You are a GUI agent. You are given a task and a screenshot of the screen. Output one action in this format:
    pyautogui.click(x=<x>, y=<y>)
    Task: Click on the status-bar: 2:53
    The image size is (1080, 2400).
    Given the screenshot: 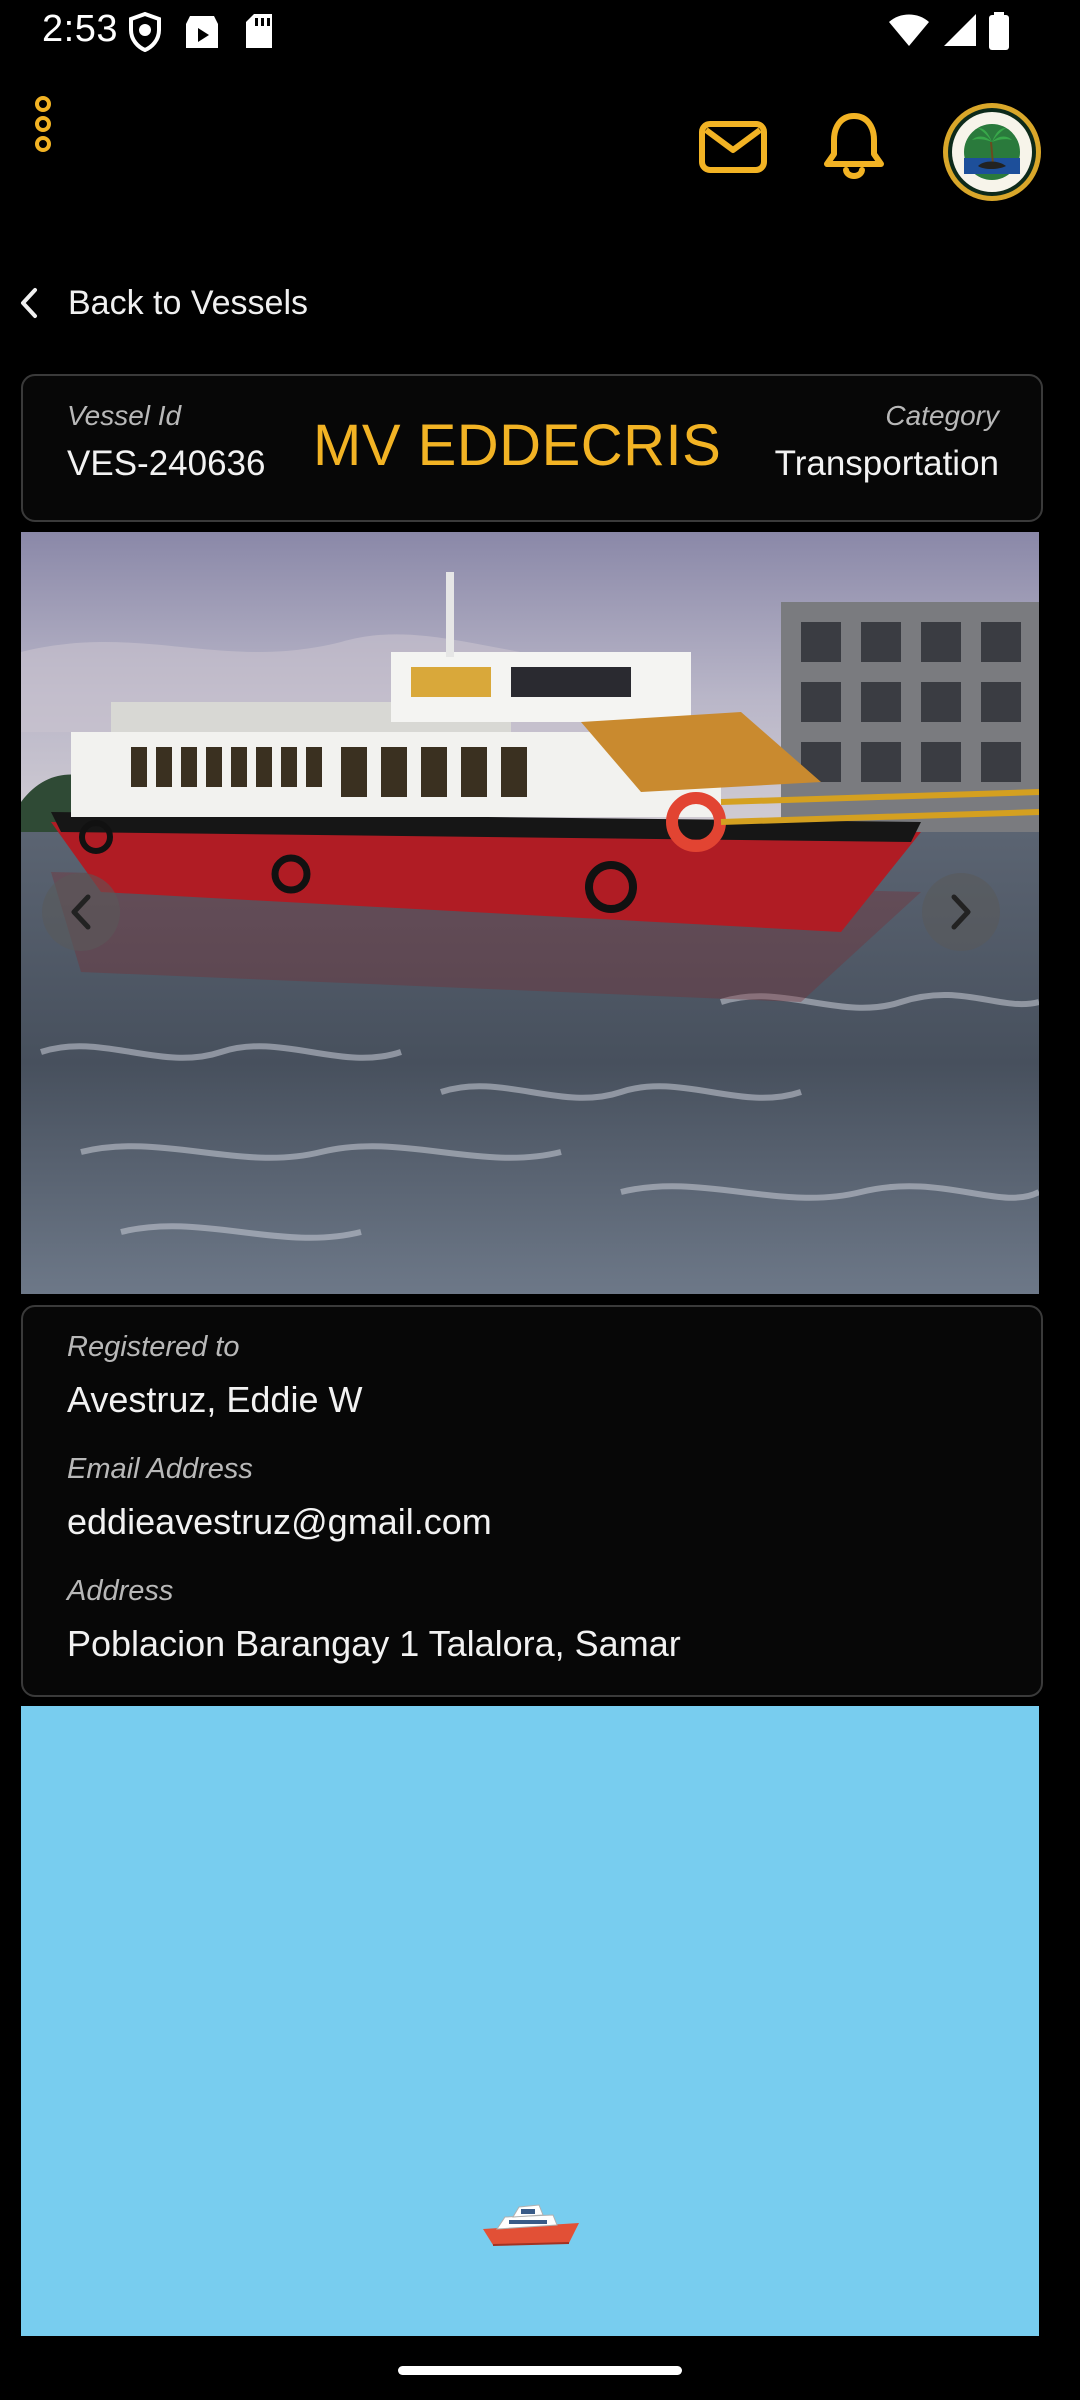 What is the action you would take?
    pyautogui.click(x=540, y=32)
    